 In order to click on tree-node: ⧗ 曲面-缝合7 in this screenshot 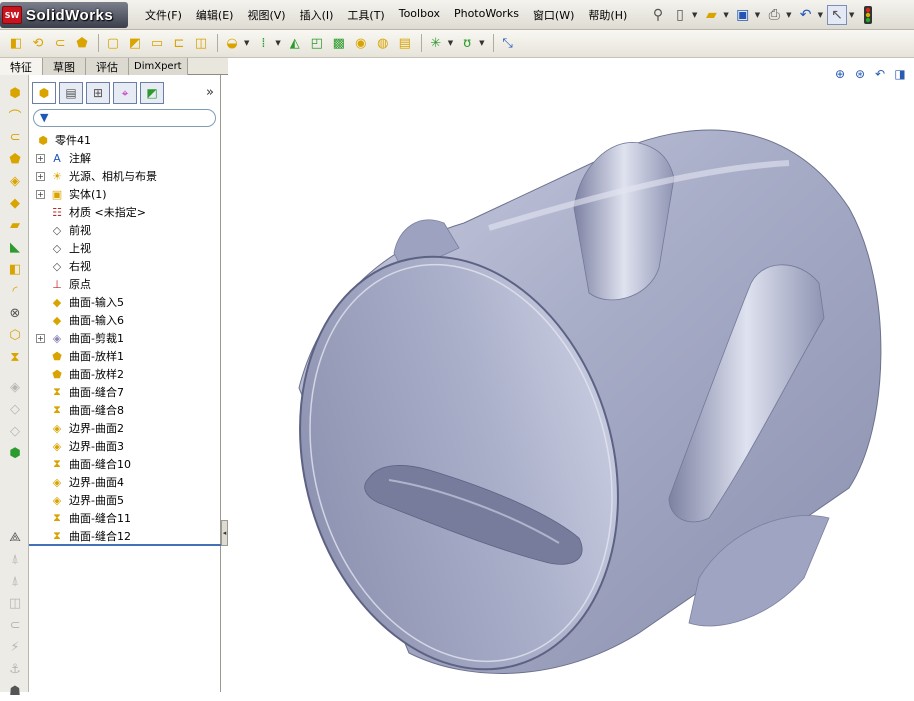, I will do `click(125, 392)`.